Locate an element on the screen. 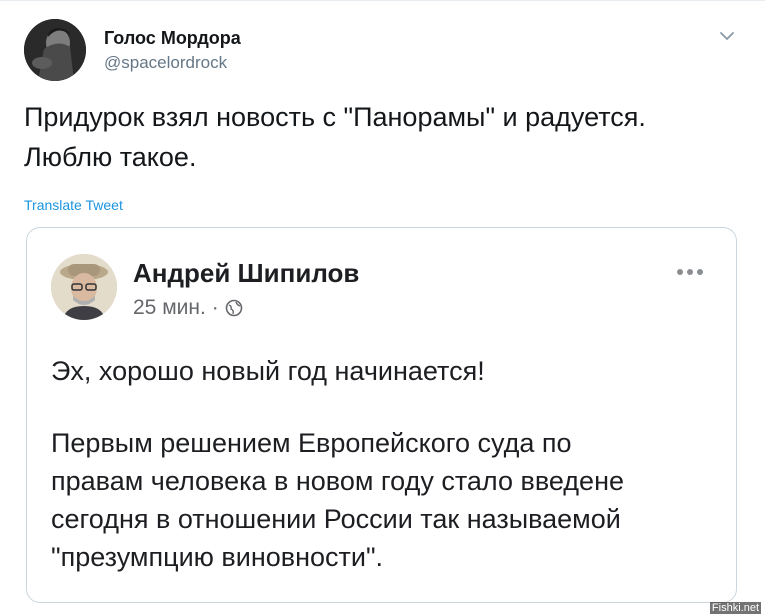  watermark: Fishki.net is located at coordinates (735, 608).